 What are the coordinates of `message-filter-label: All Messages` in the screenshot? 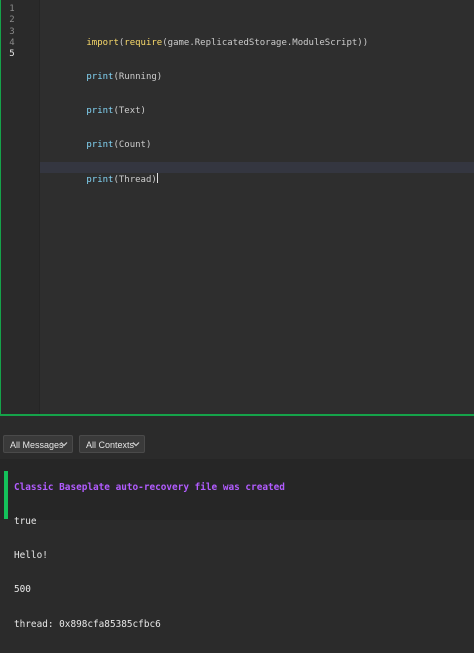 It's located at (37, 445).